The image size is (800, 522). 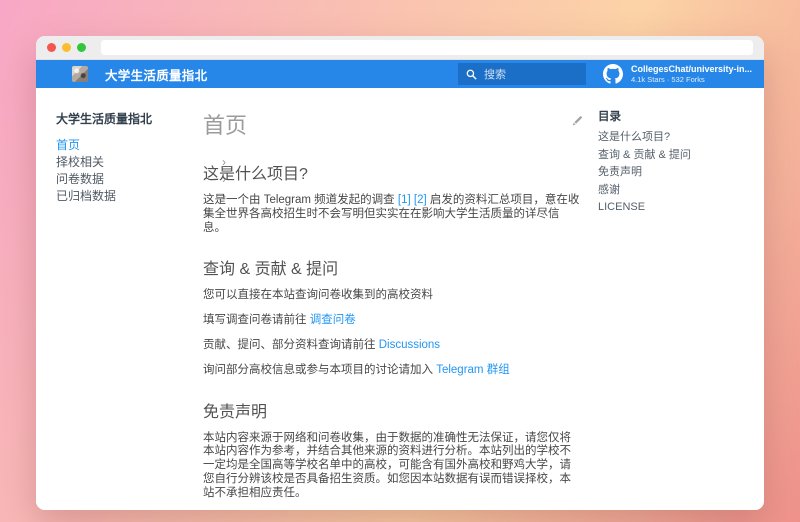 I want to click on search-placeholder: 搜索, so click(x=495, y=75).